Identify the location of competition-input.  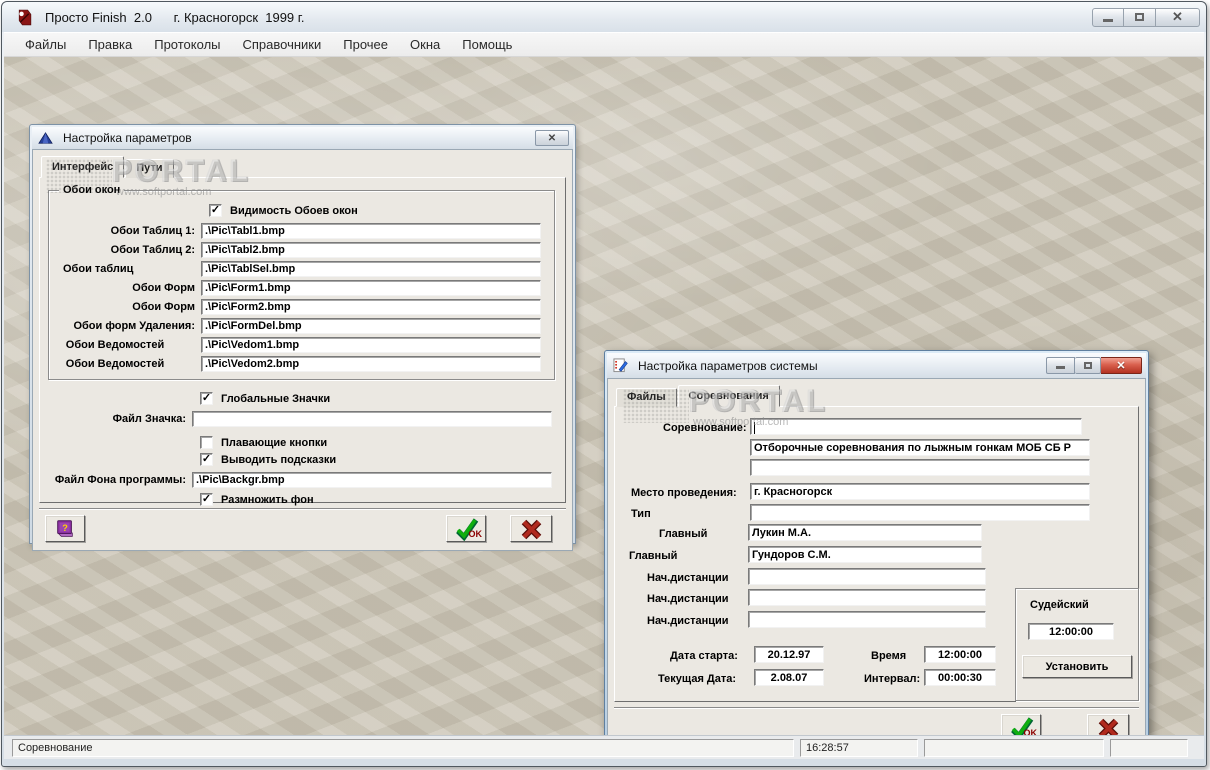
(916, 426).